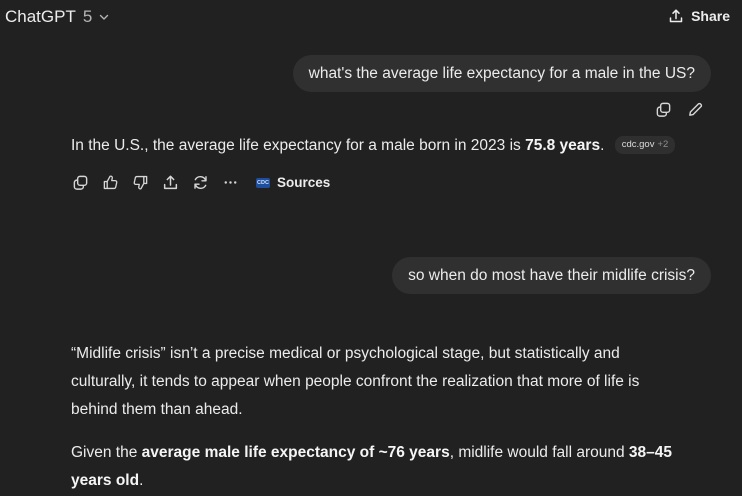 Image resolution: width=742 pixels, height=496 pixels. Describe the element at coordinates (563, 145) in the screenshot. I see `assistant-highlight: 75.8 years` at that location.